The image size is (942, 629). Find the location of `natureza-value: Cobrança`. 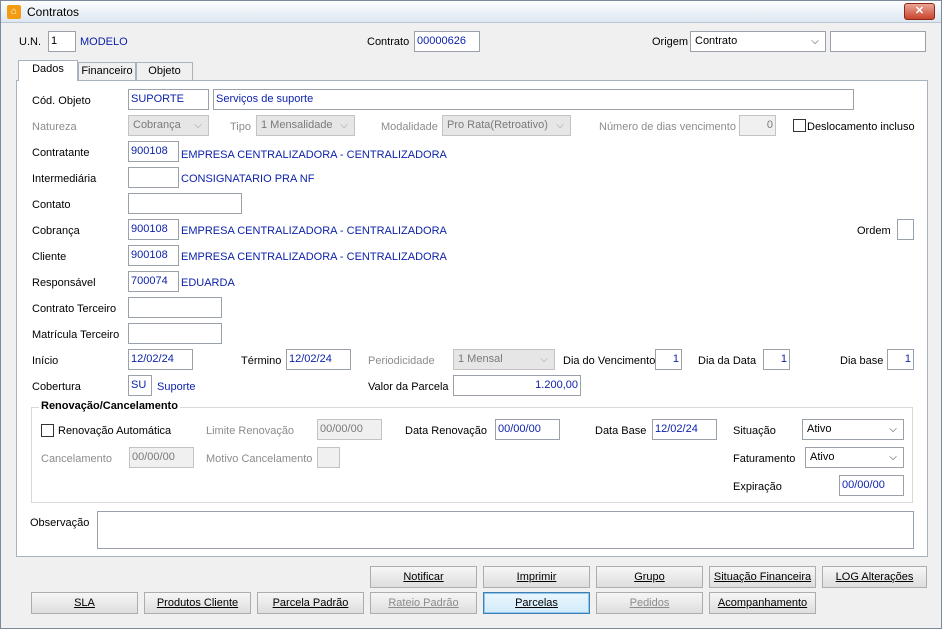

natureza-value: Cobrança is located at coordinates (157, 125).